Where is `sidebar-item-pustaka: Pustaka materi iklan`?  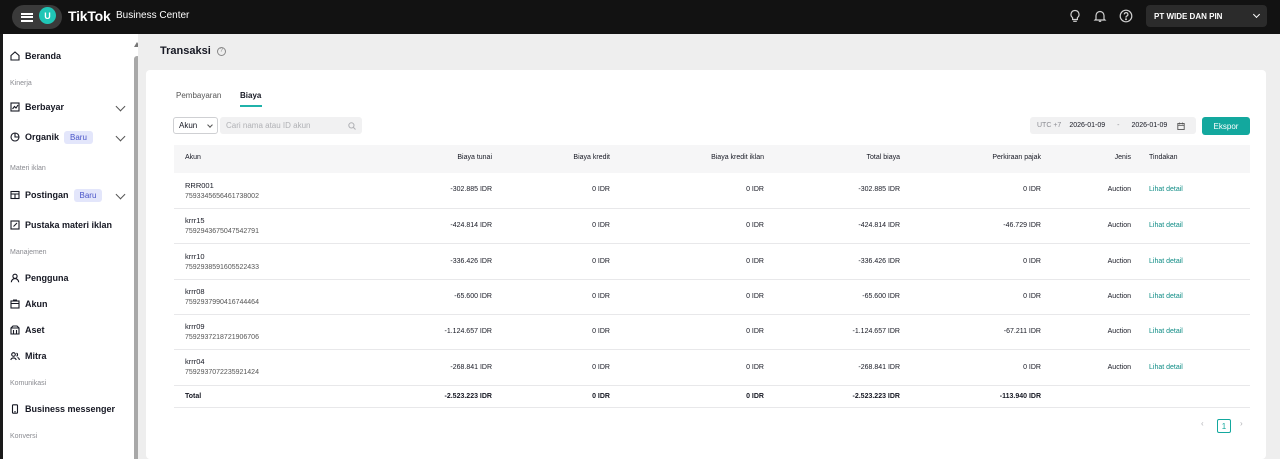
sidebar-item-pustaka: Pustaka materi iklan is located at coordinates (61, 225).